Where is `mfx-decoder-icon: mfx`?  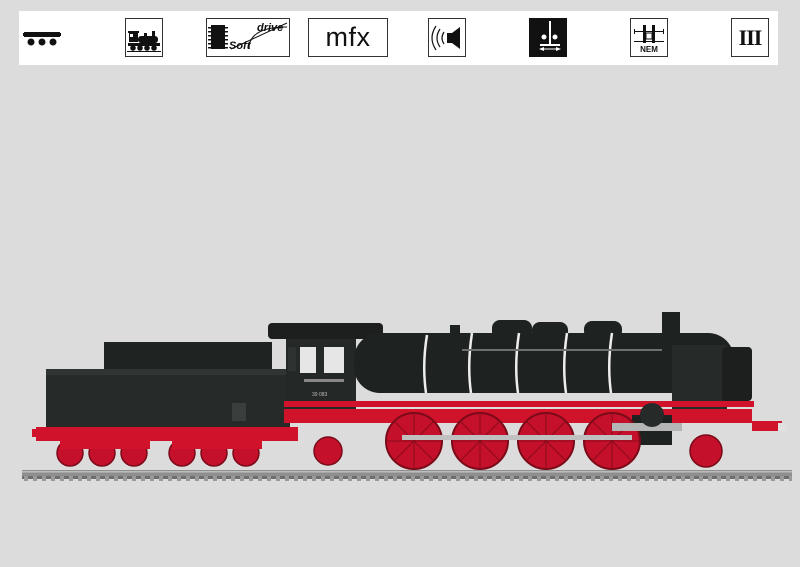 mfx-decoder-icon: mfx is located at coordinates (348, 37).